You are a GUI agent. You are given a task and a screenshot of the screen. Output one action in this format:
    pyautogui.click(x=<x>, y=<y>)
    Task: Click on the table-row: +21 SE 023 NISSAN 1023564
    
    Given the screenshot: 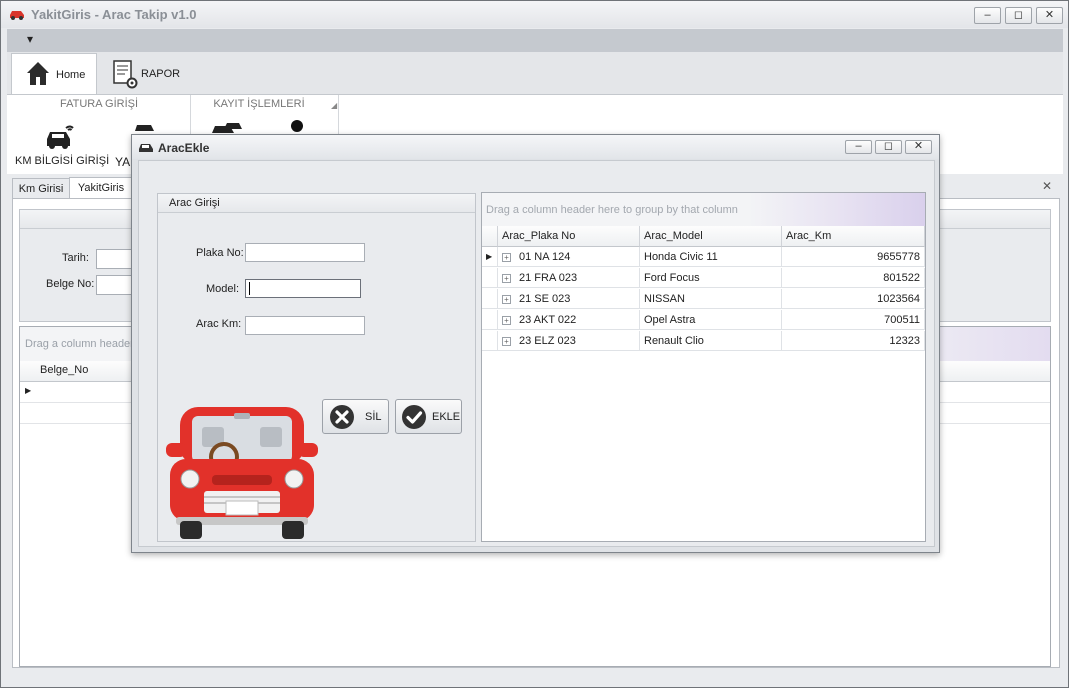 What is the action you would take?
    pyautogui.click(x=703, y=299)
    